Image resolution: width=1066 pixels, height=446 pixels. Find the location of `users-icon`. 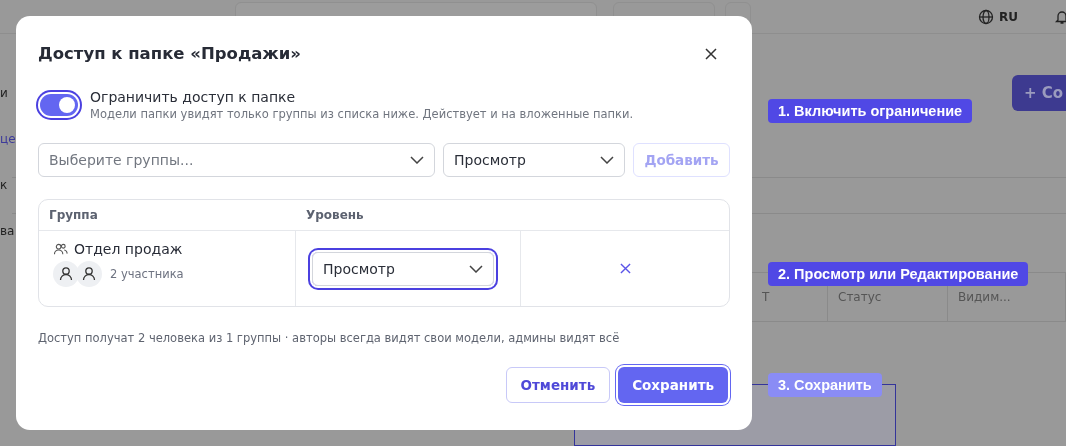

users-icon is located at coordinates (60, 249).